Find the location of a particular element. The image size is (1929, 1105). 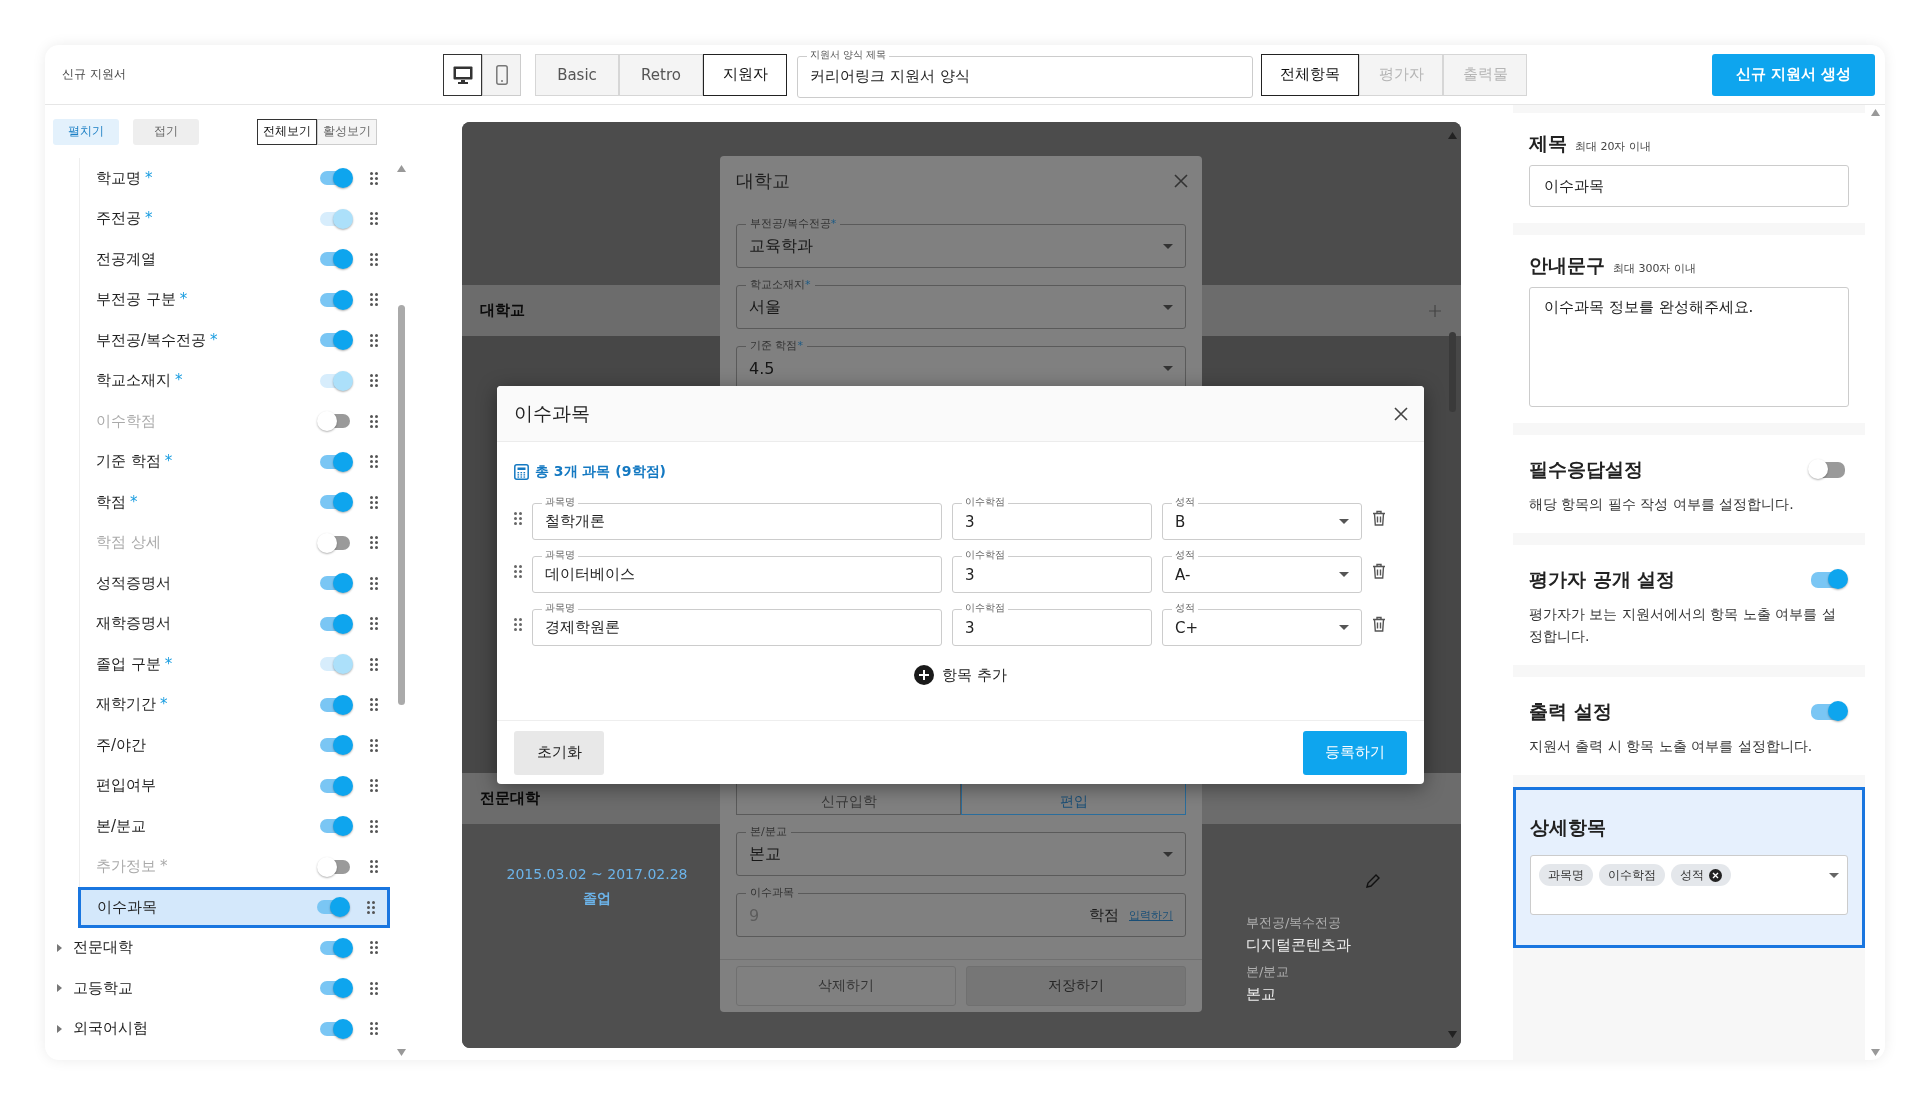

title-input: 이수과목 is located at coordinates (1689, 186).